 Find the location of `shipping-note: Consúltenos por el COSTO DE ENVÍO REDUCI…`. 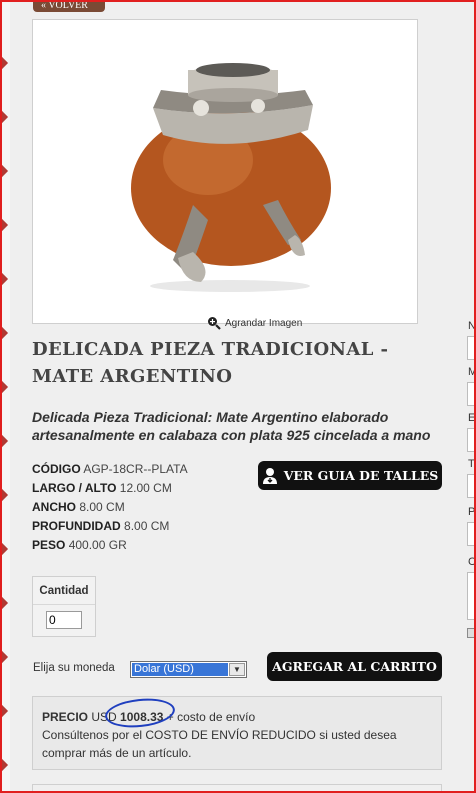

shipping-note: Consúltenos por el COSTO DE ENVÍO REDUCI… is located at coordinates (219, 744).